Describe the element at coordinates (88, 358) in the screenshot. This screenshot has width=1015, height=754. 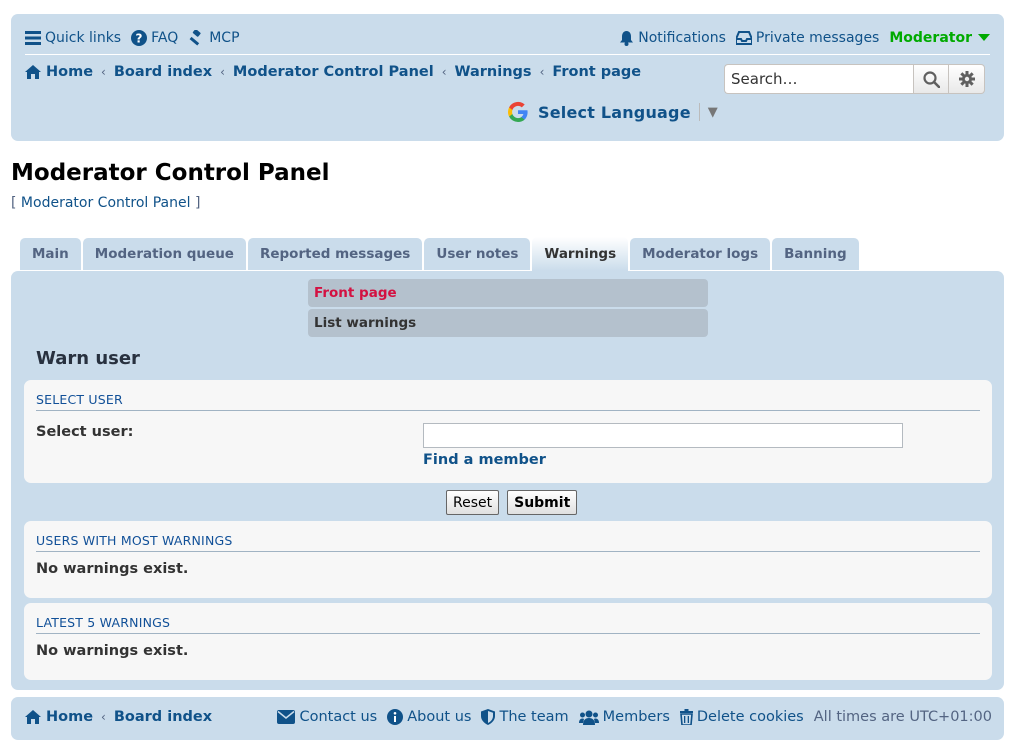
I see `warn-user-heading: Warn user` at that location.